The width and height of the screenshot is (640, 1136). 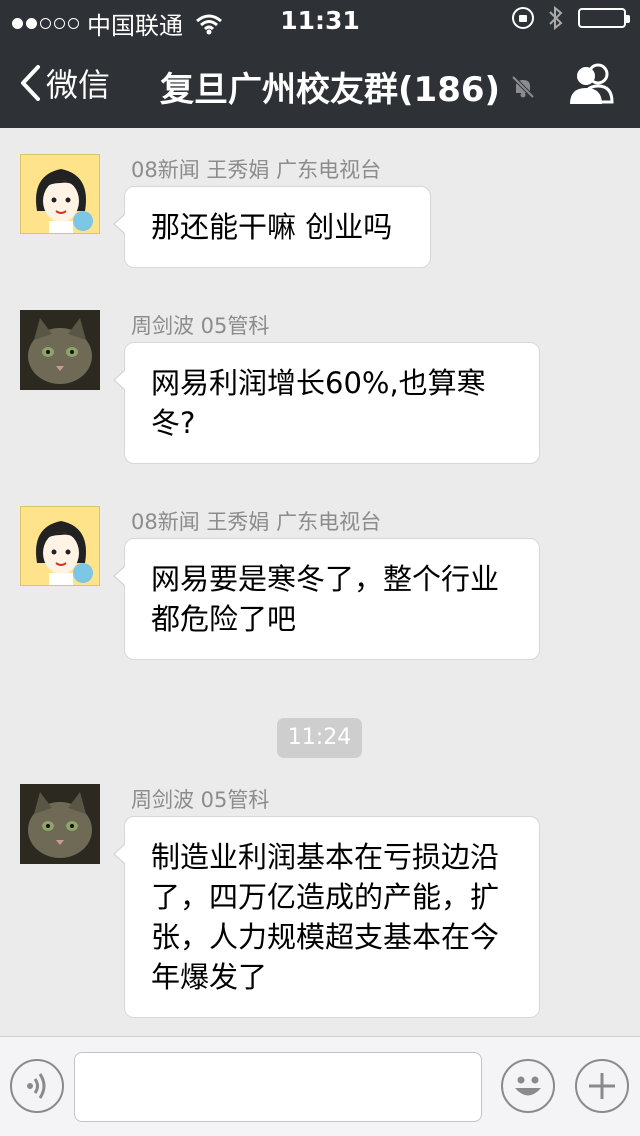 What do you see at coordinates (319, 738) in the screenshot?
I see `timestamp-divider: 11:24` at bounding box center [319, 738].